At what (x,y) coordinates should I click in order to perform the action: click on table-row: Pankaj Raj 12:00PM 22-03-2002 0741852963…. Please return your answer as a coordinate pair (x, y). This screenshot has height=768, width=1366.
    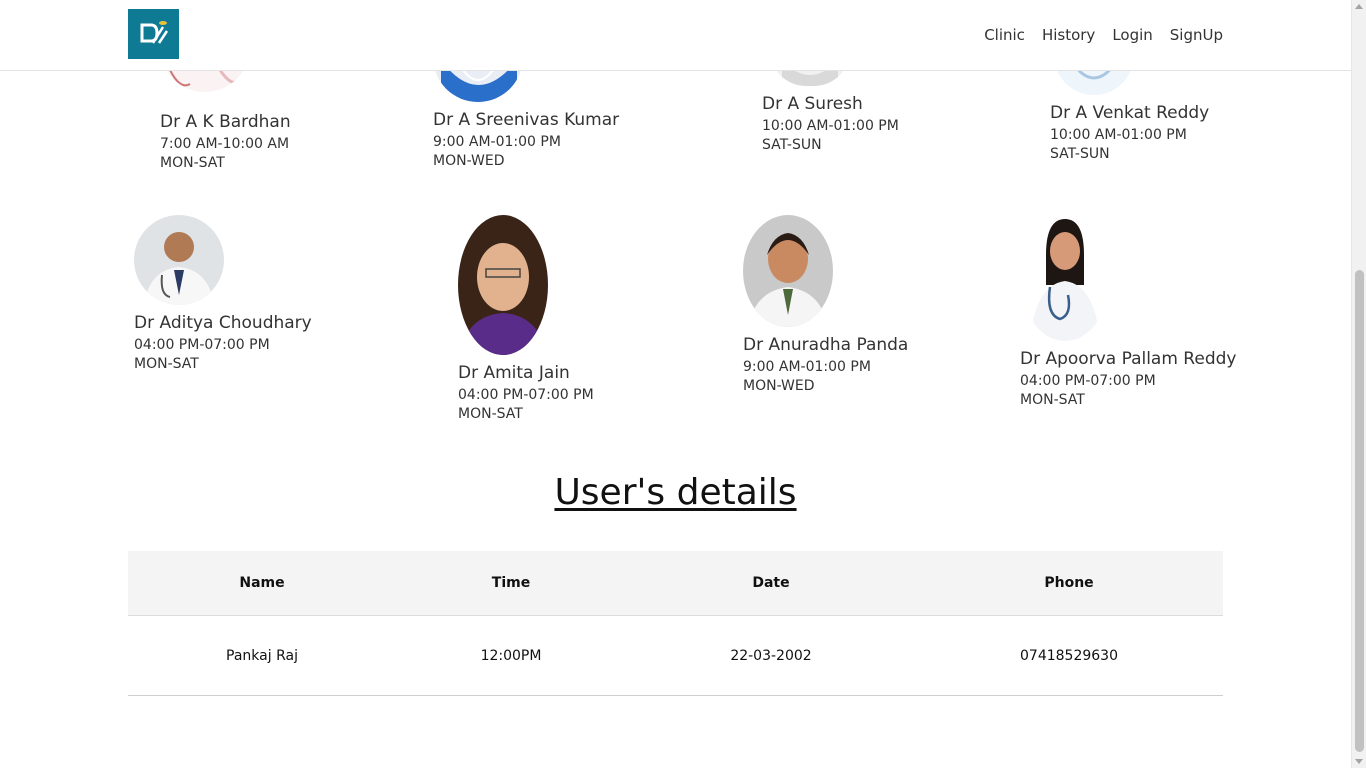
    Looking at the image, I should click on (675, 656).